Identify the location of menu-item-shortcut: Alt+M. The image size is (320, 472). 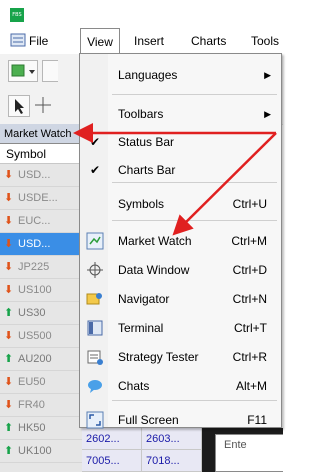
(251, 386).